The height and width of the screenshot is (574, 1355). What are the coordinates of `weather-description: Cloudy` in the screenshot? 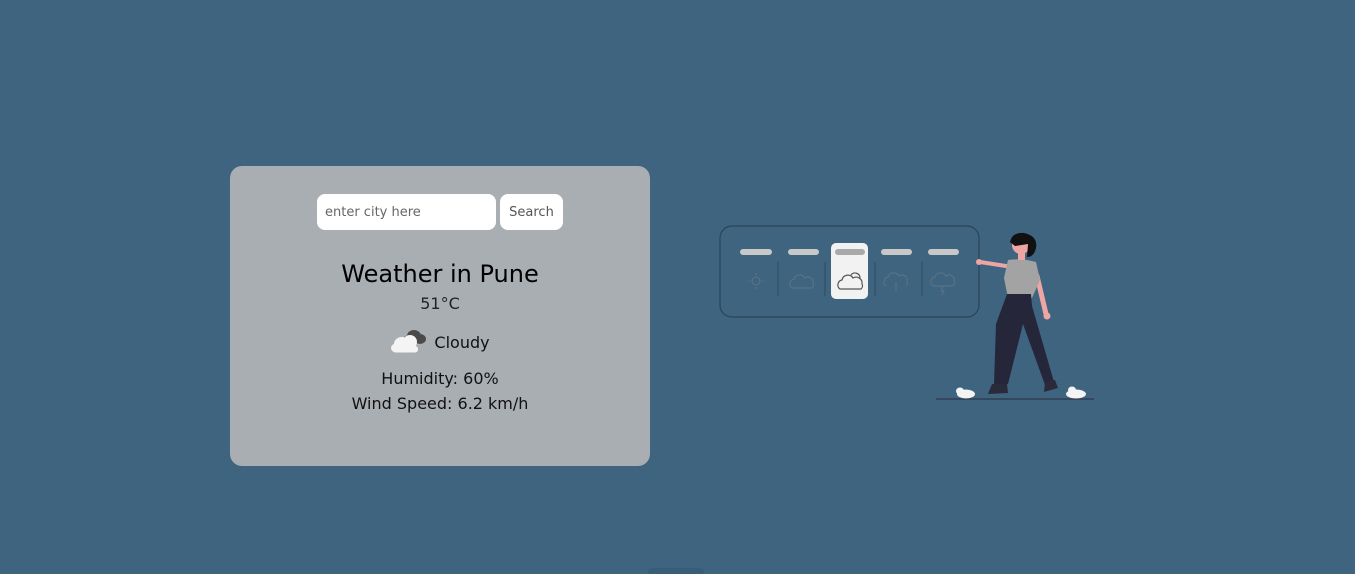 It's located at (440, 342).